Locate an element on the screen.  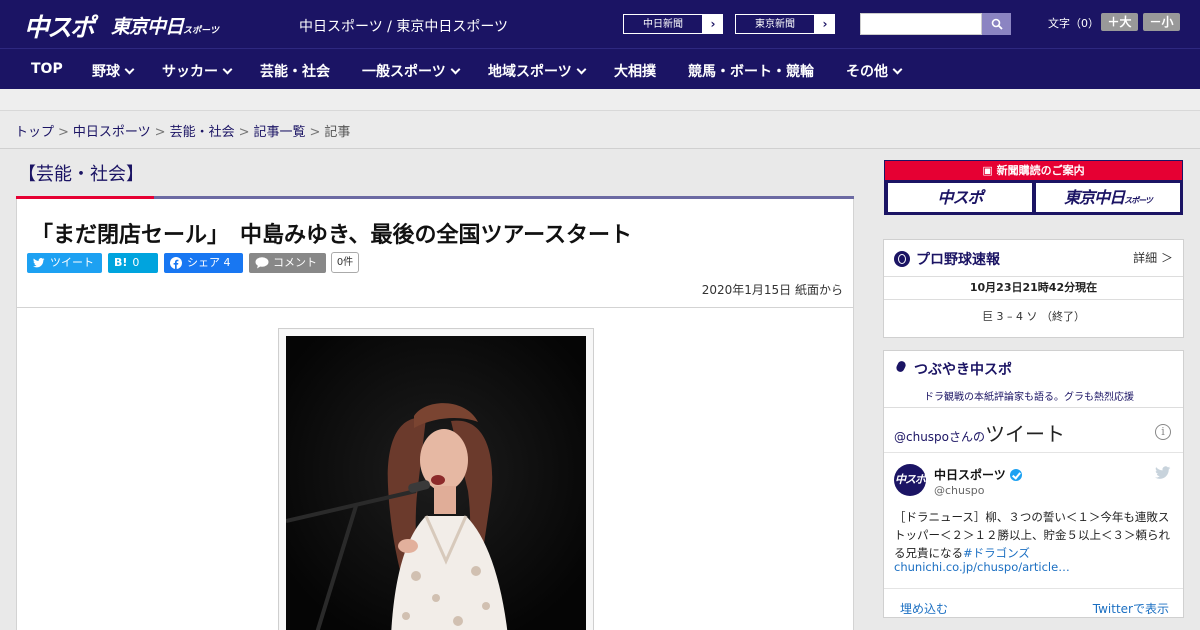
comment-button: コメント is located at coordinates (287, 263).